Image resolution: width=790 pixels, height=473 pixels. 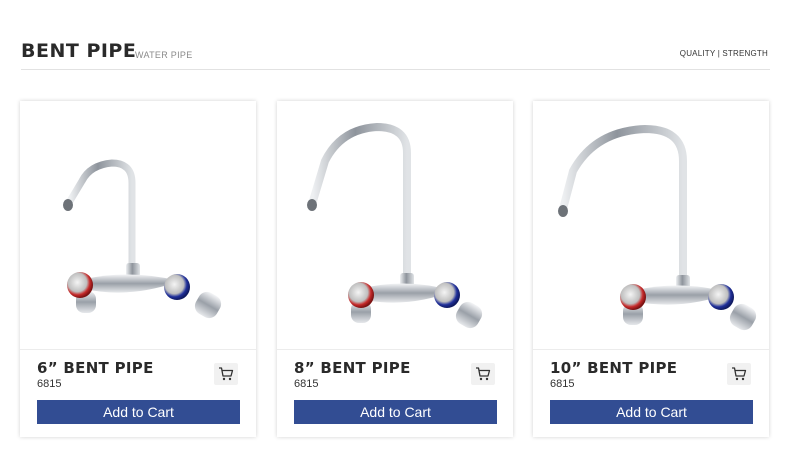 What do you see at coordinates (79, 51) in the screenshot?
I see `section-title: BENT PIPE` at bounding box center [79, 51].